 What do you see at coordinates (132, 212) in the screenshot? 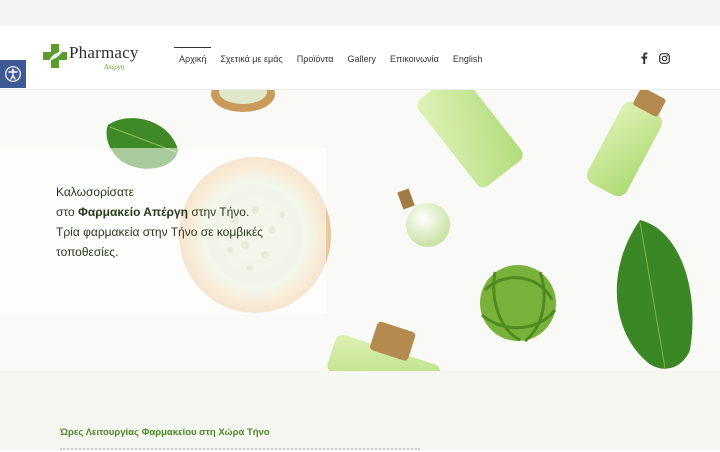
I see `hero-pharmacy-name: Φαρμακείο Απέργη` at bounding box center [132, 212].